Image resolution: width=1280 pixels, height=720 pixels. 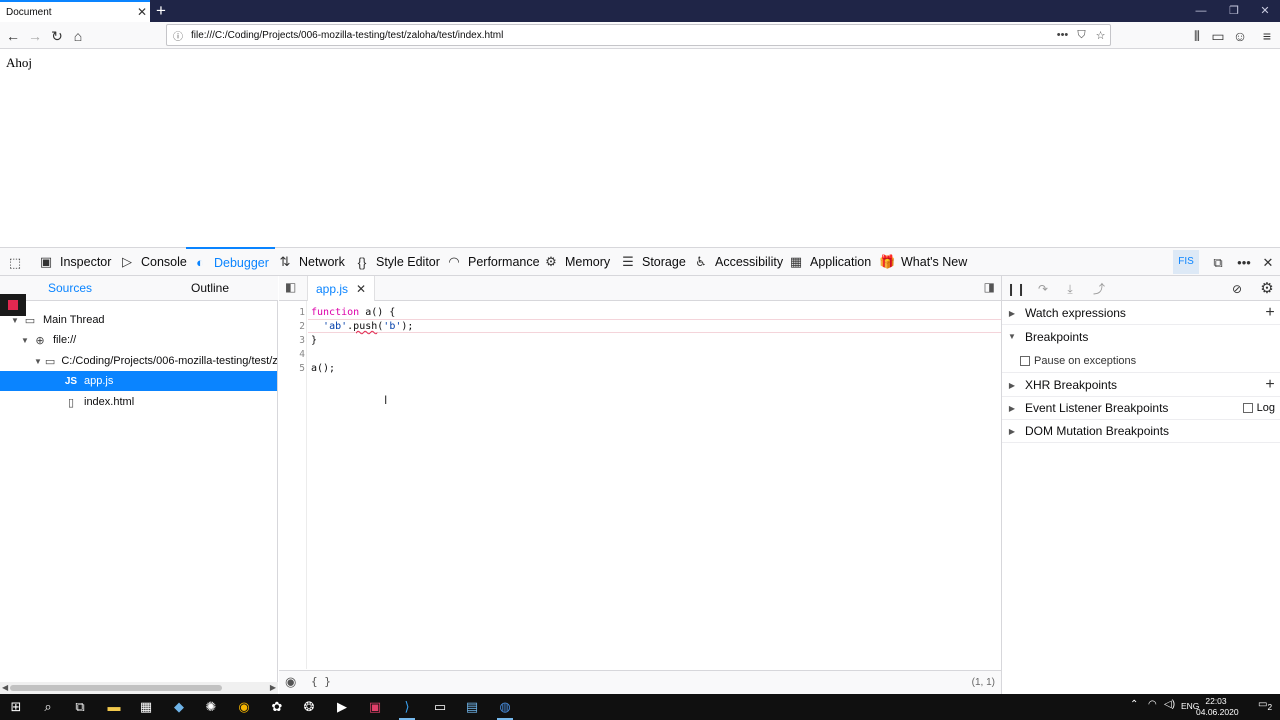 I want to click on scrollbar-thumb, so click(x=116, y=688).